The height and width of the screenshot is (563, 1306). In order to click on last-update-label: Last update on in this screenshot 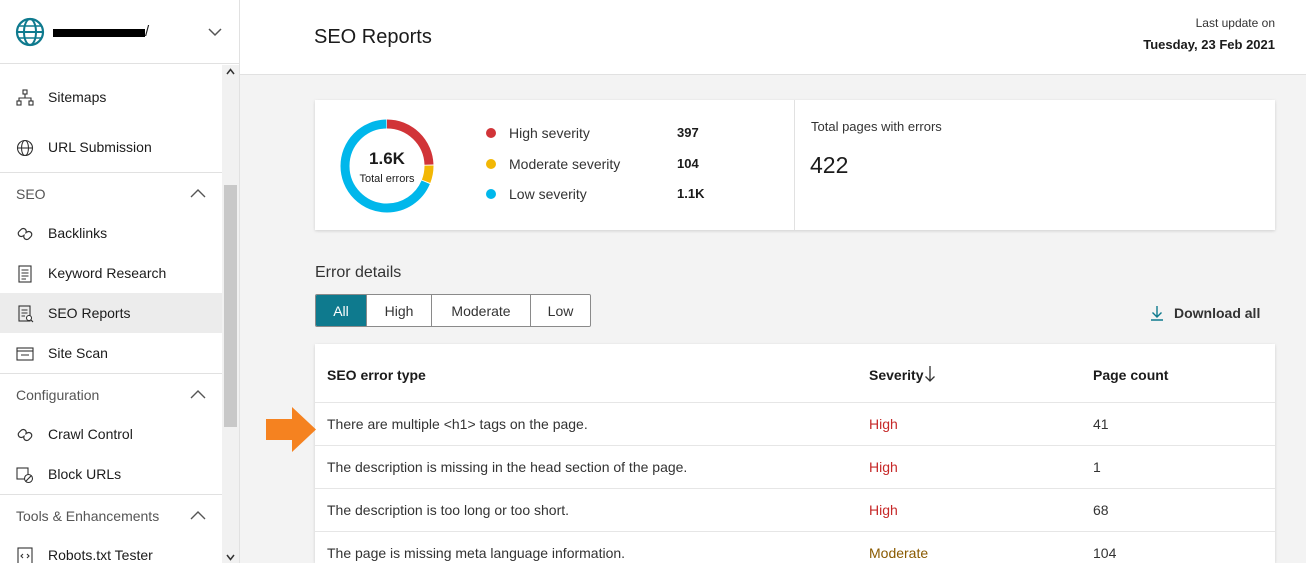, I will do `click(1235, 23)`.